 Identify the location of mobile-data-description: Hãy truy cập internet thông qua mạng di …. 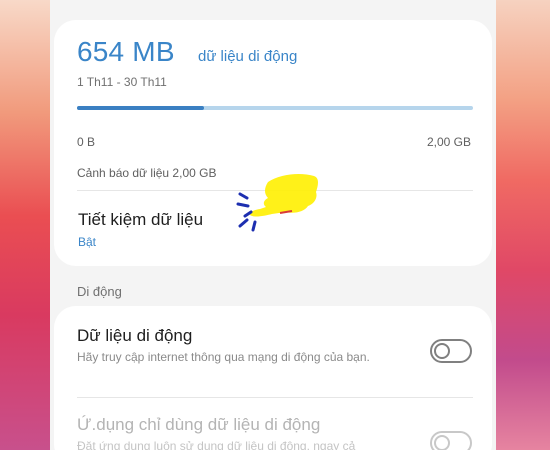
(223, 357).